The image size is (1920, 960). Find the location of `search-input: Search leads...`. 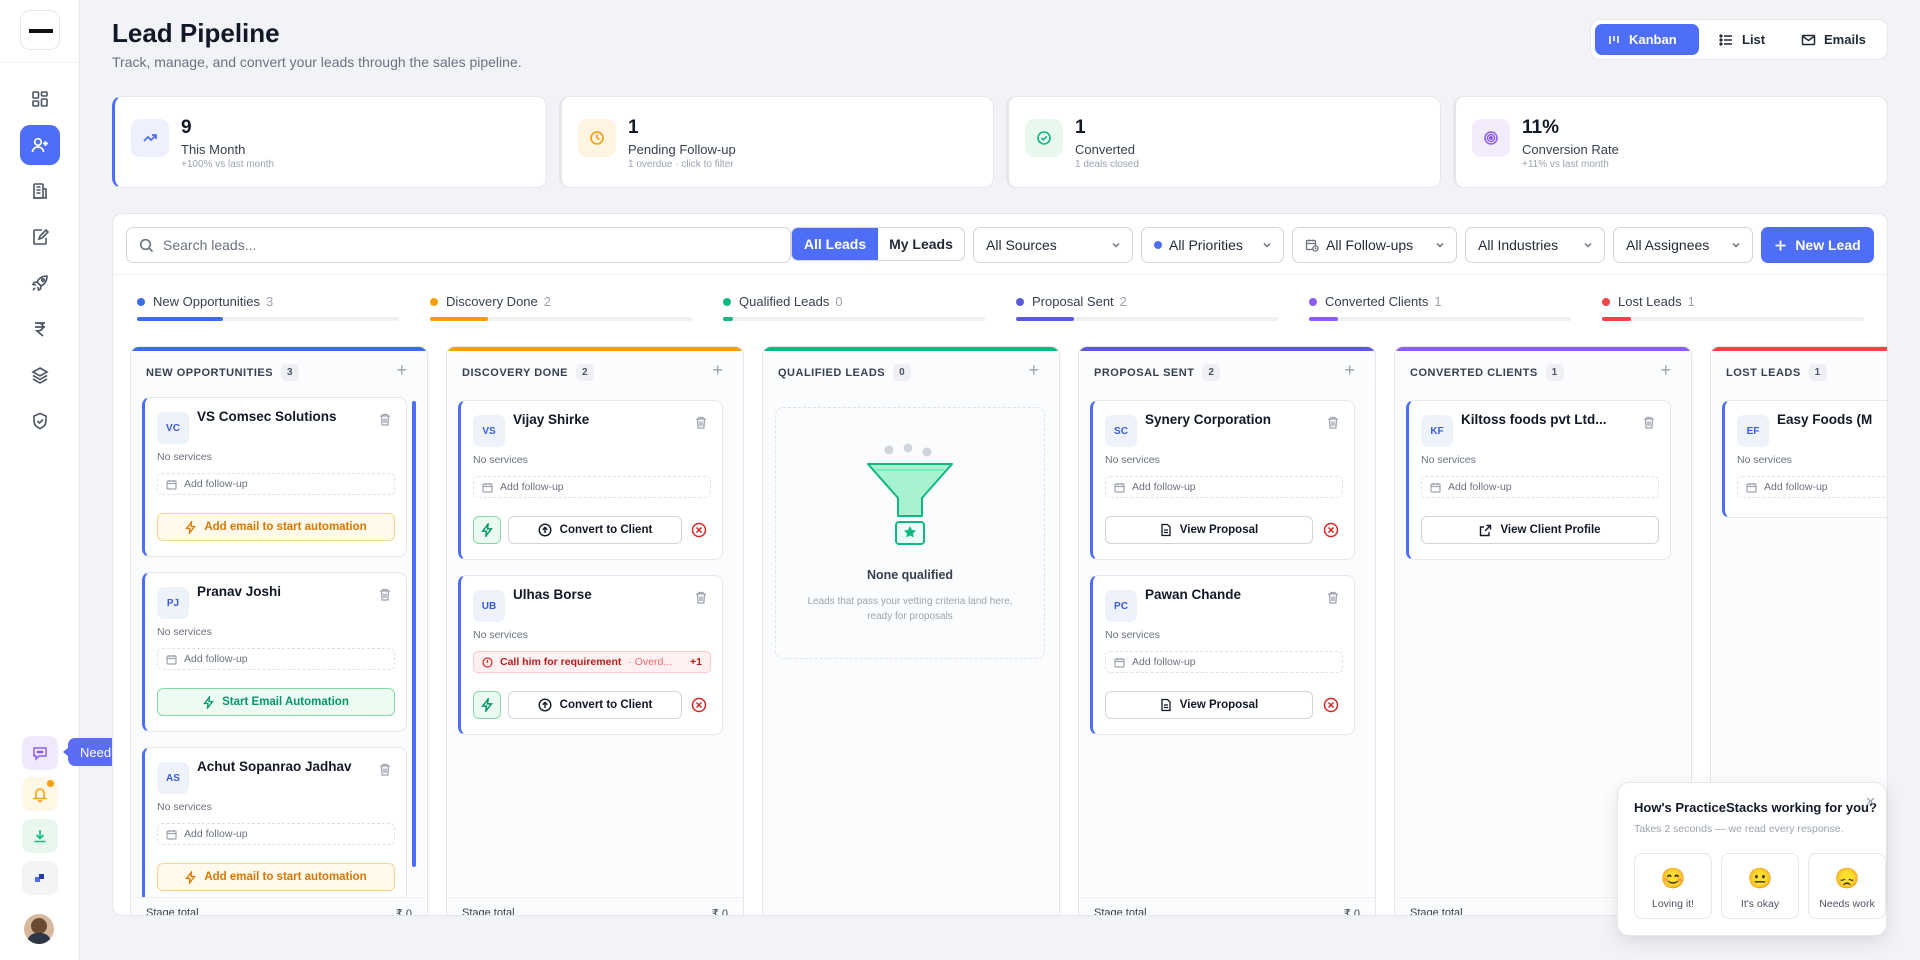

search-input: Search leads... is located at coordinates (458, 245).